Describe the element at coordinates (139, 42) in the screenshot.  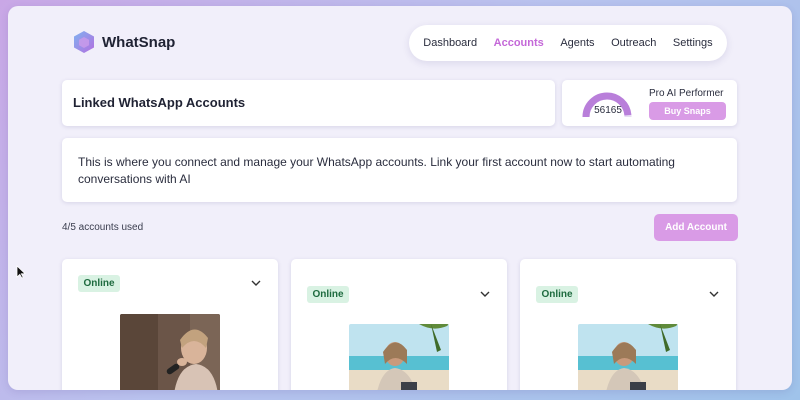
I see `brand-name: WhatSnap` at that location.